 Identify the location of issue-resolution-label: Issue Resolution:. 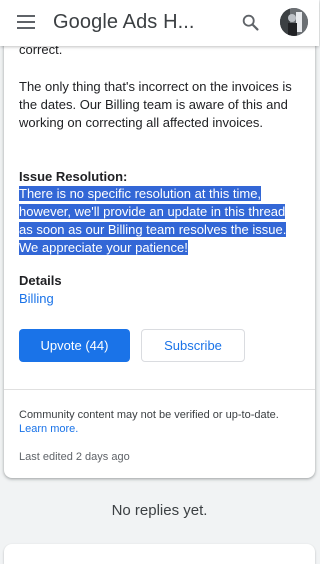
(73, 176).